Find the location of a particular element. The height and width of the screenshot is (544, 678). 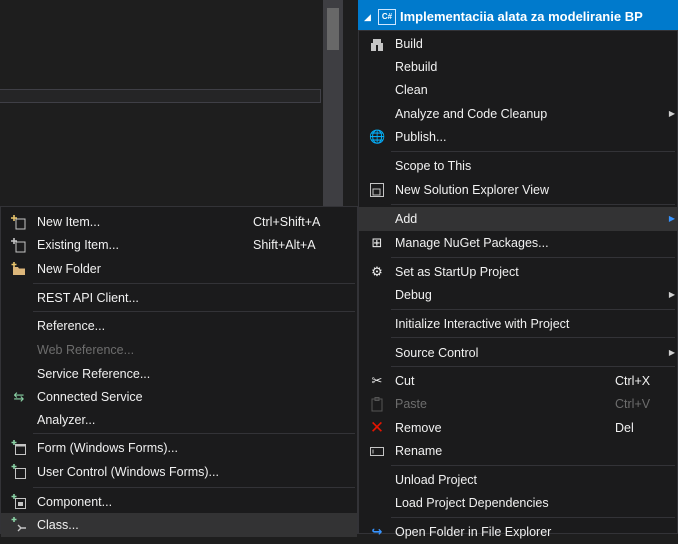

submenu-item-connected-service: ⇆ Connected Service is located at coordinates (179, 397).